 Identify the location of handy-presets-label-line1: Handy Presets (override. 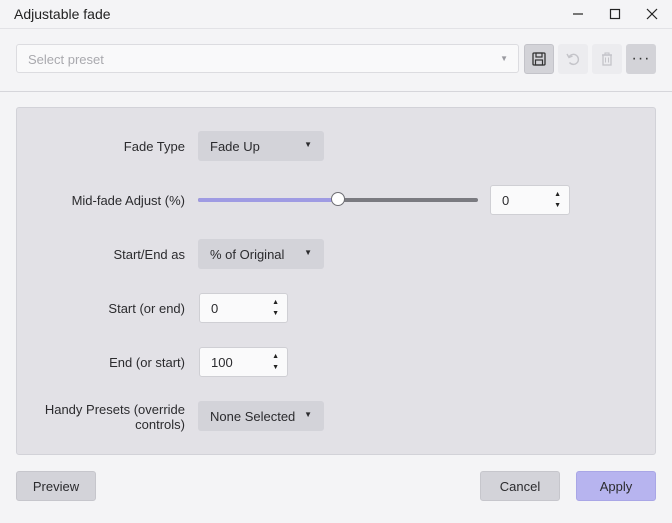
(114, 409).